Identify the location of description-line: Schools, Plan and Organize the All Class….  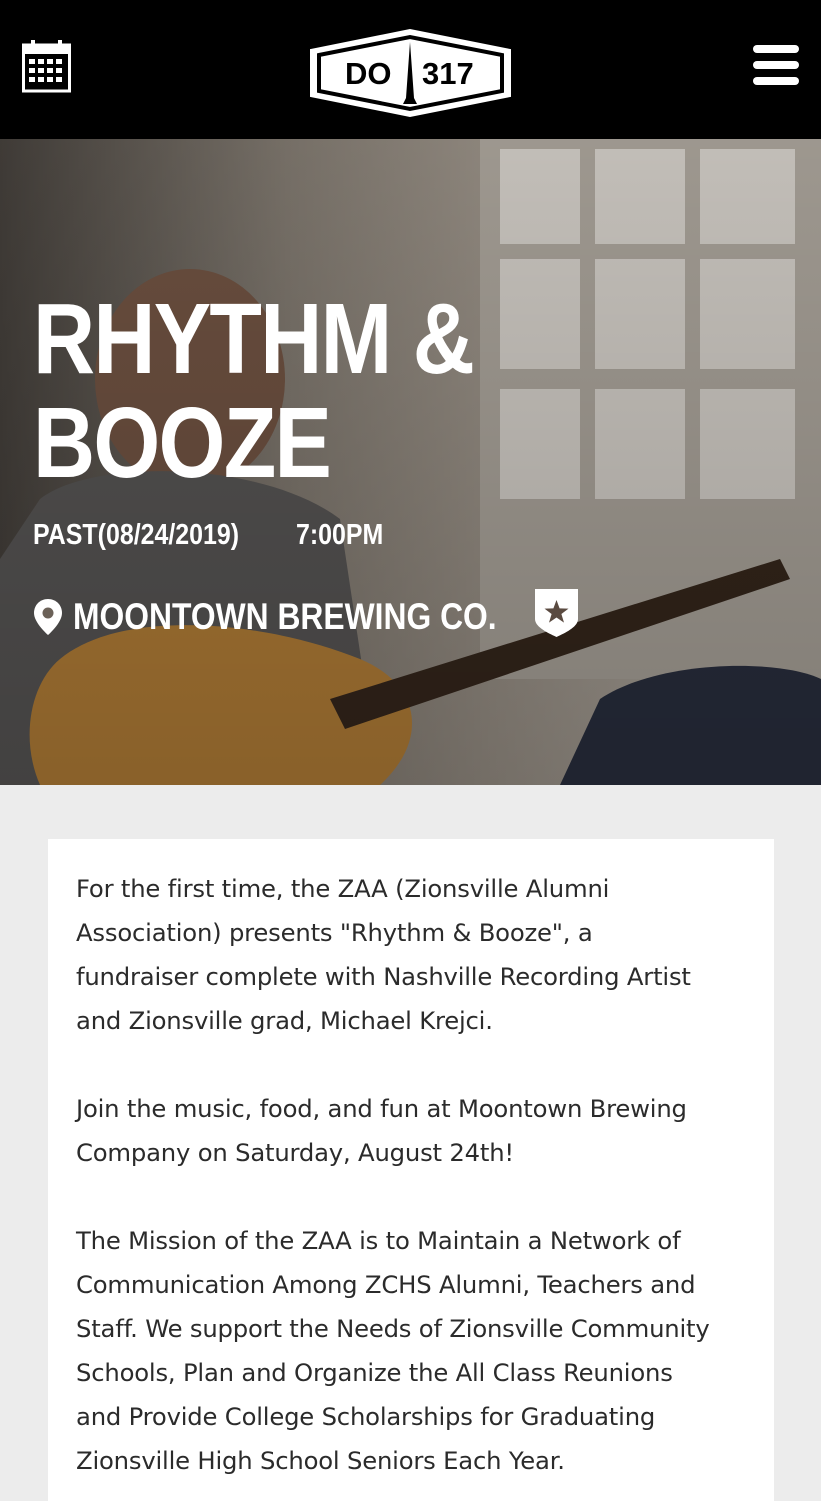
(374, 1372).